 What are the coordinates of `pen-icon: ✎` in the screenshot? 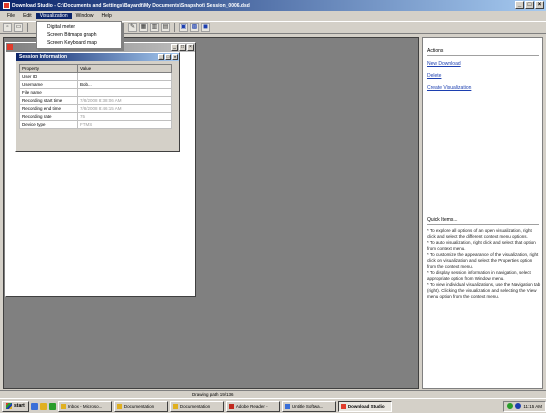 It's located at (132, 27).